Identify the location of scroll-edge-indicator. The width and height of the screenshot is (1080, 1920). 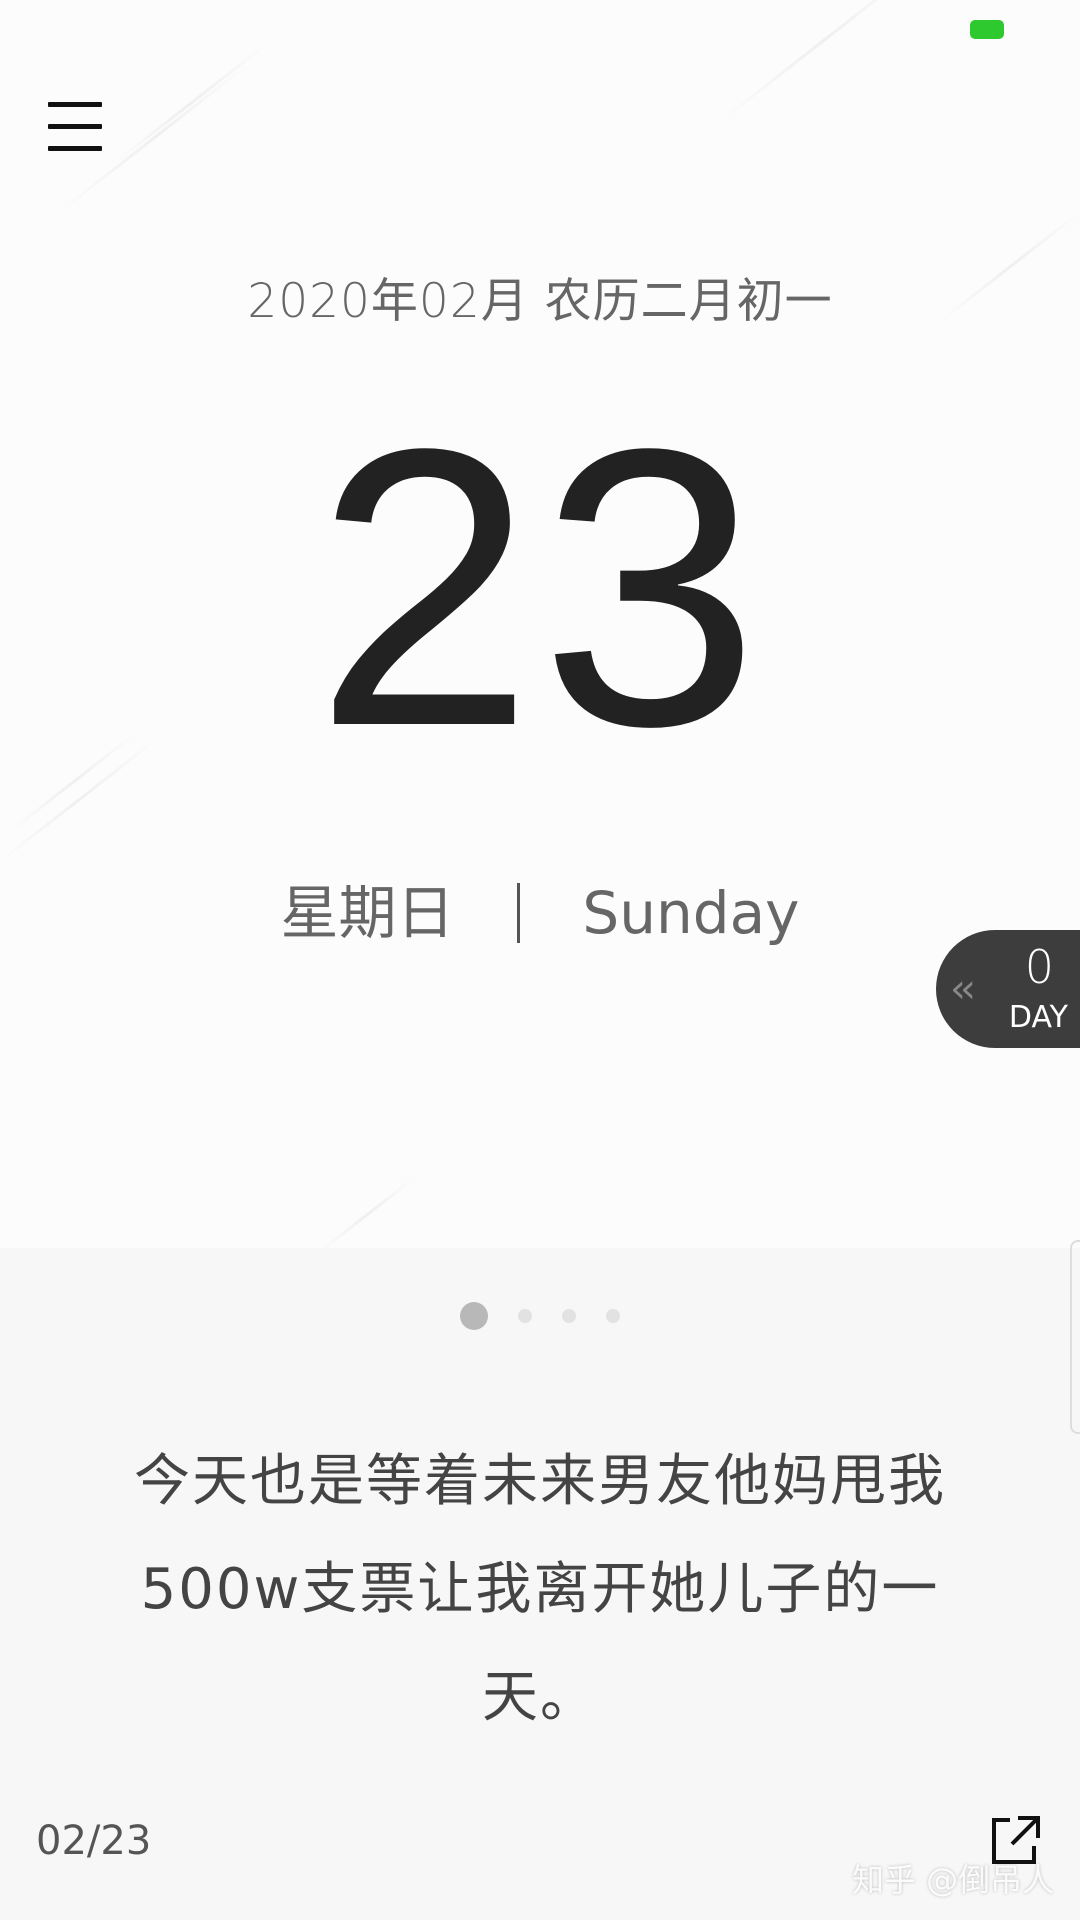
(1075, 1337).